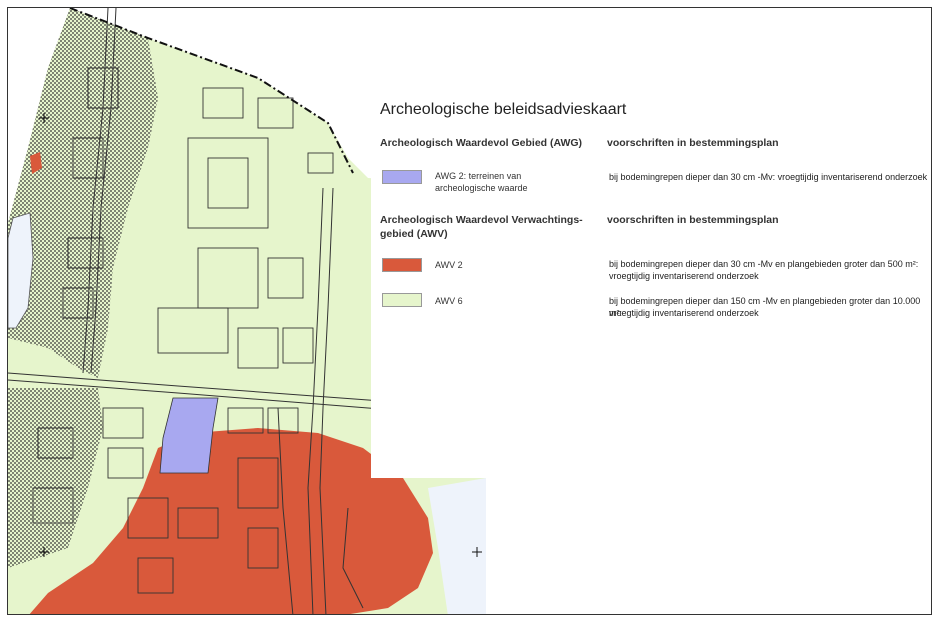  What do you see at coordinates (684, 313) in the screenshot?
I see `awv6-description-line2: vroegtijdig inventariserend onderzoek` at bounding box center [684, 313].